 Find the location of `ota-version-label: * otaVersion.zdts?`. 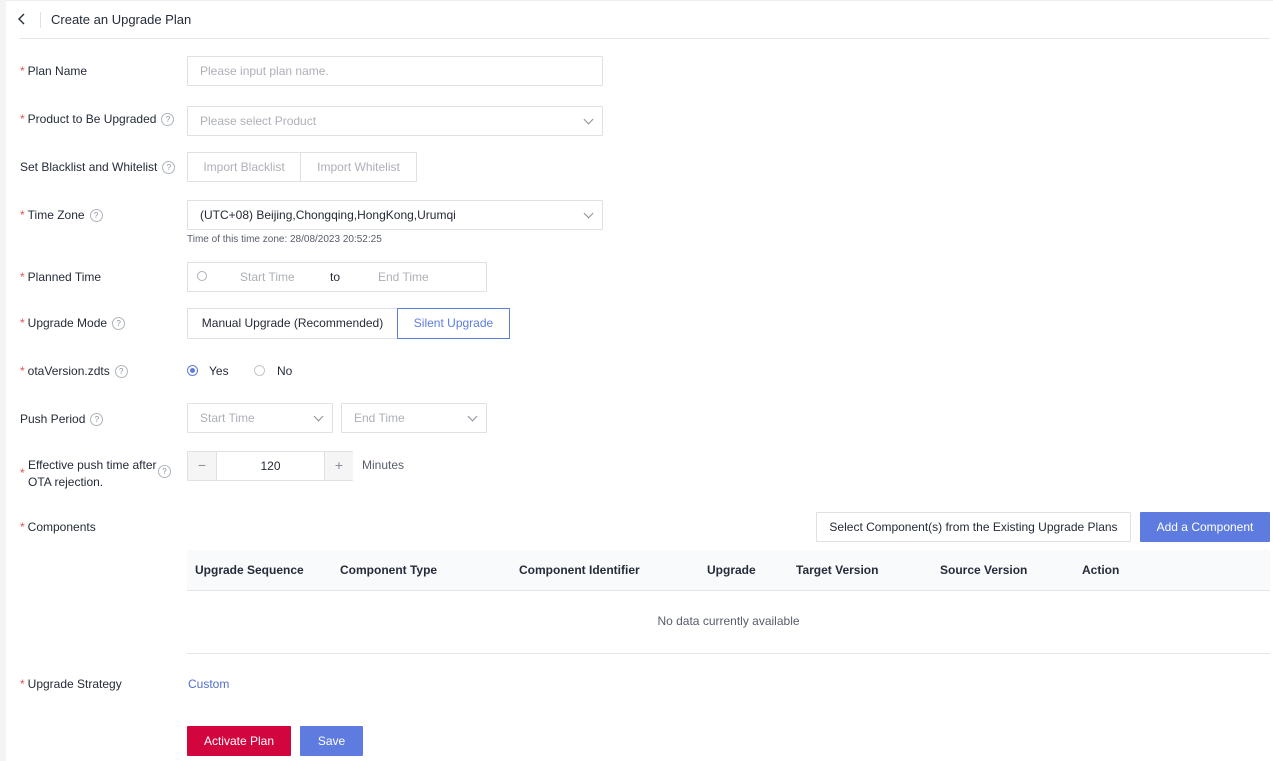

ota-version-label: * otaVersion.zdts? is located at coordinates (74, 371).